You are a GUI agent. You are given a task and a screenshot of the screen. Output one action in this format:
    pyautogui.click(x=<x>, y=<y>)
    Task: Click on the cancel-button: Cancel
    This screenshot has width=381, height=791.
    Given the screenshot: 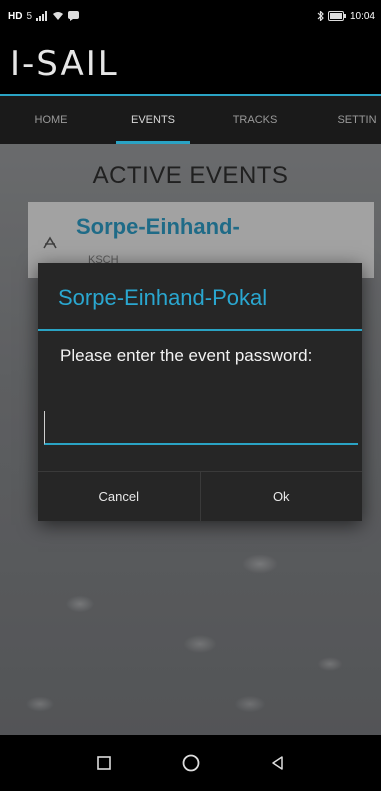 What is the action you would take?
    pyautogui.click(x=119, y=496)
    